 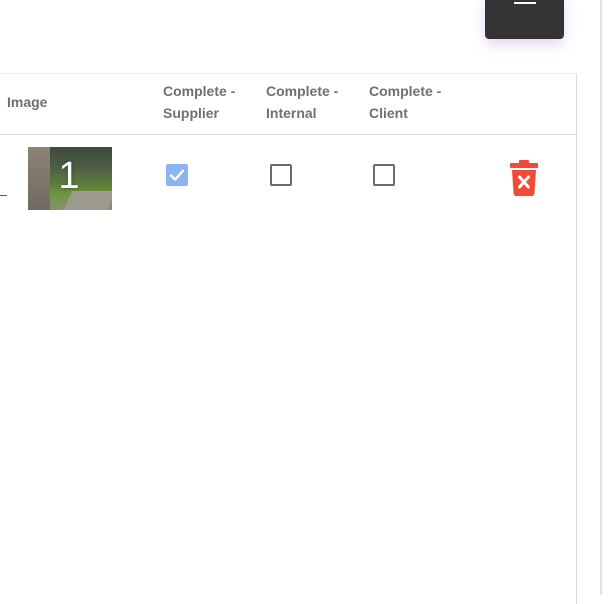 I want to click on image-thumbnail: 1, so click(x=70, y=178).